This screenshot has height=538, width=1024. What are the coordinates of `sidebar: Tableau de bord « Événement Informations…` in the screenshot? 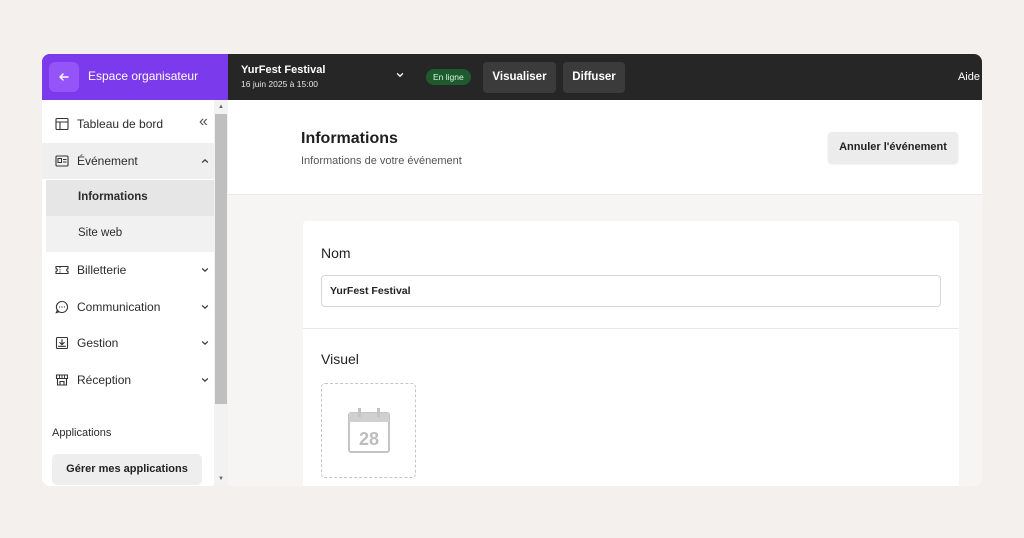 It's located at (135, 293).